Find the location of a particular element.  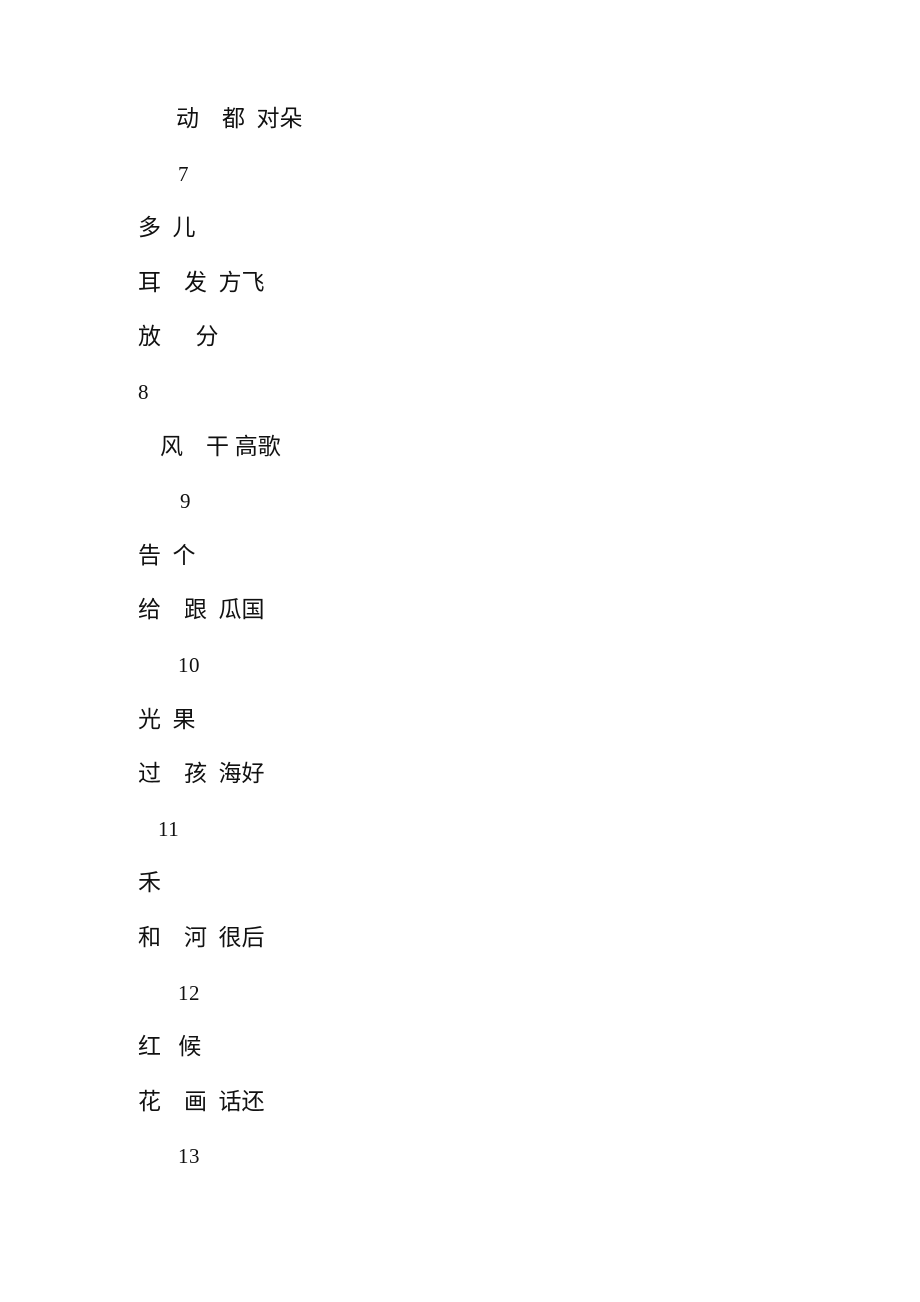

character-line: 花 画 话还 is located at coordinates (201, 1101).